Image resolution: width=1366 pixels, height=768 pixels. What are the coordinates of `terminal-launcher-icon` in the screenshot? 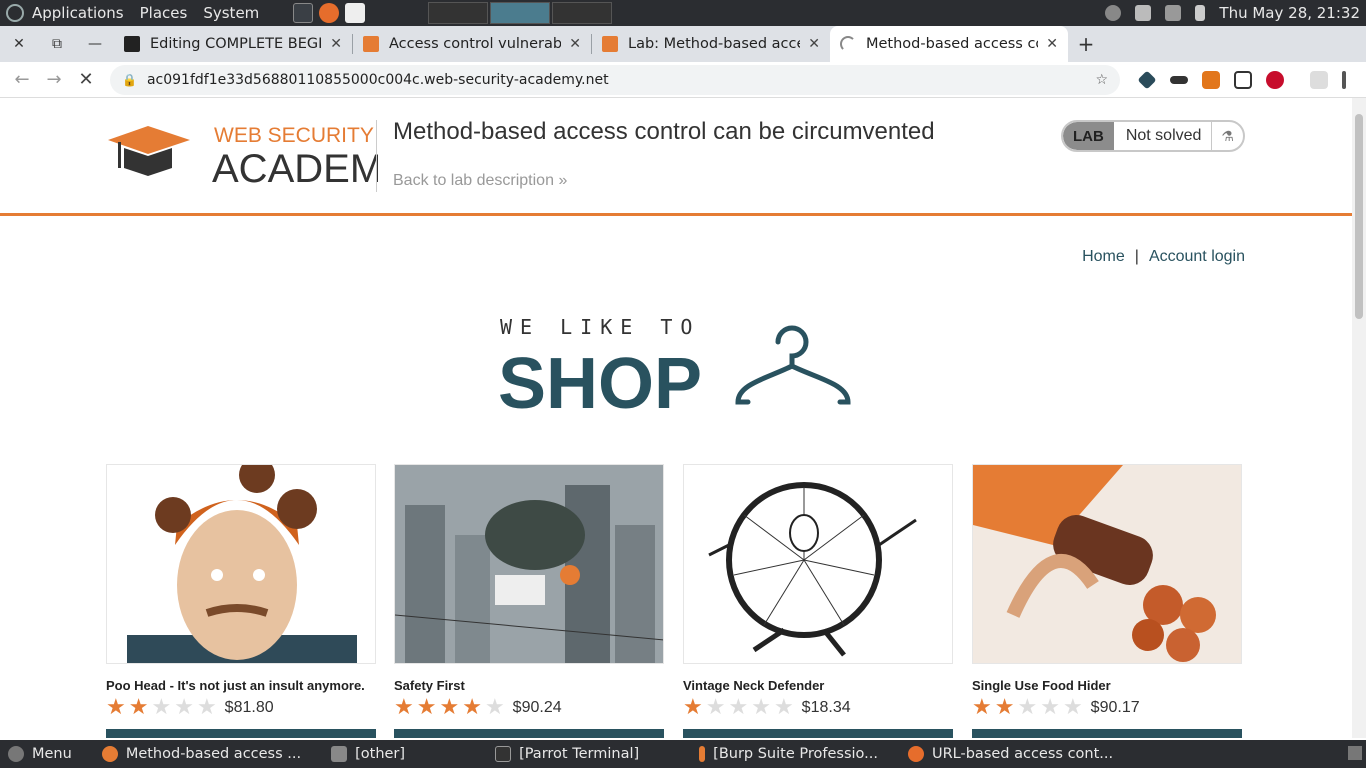 It's located at (303, 13).